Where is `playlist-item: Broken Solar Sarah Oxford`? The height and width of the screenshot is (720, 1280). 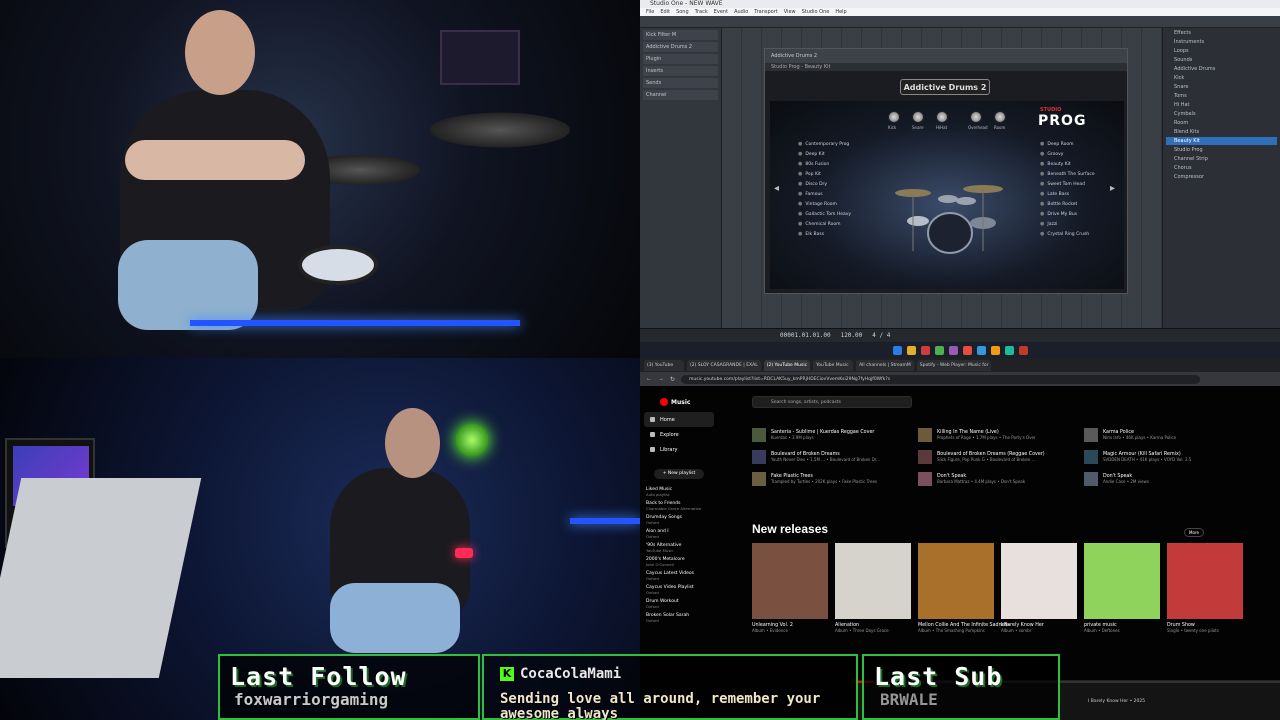 playlist-item: Broken Solar Sarah Oxford is located at coordinates (682, 618).